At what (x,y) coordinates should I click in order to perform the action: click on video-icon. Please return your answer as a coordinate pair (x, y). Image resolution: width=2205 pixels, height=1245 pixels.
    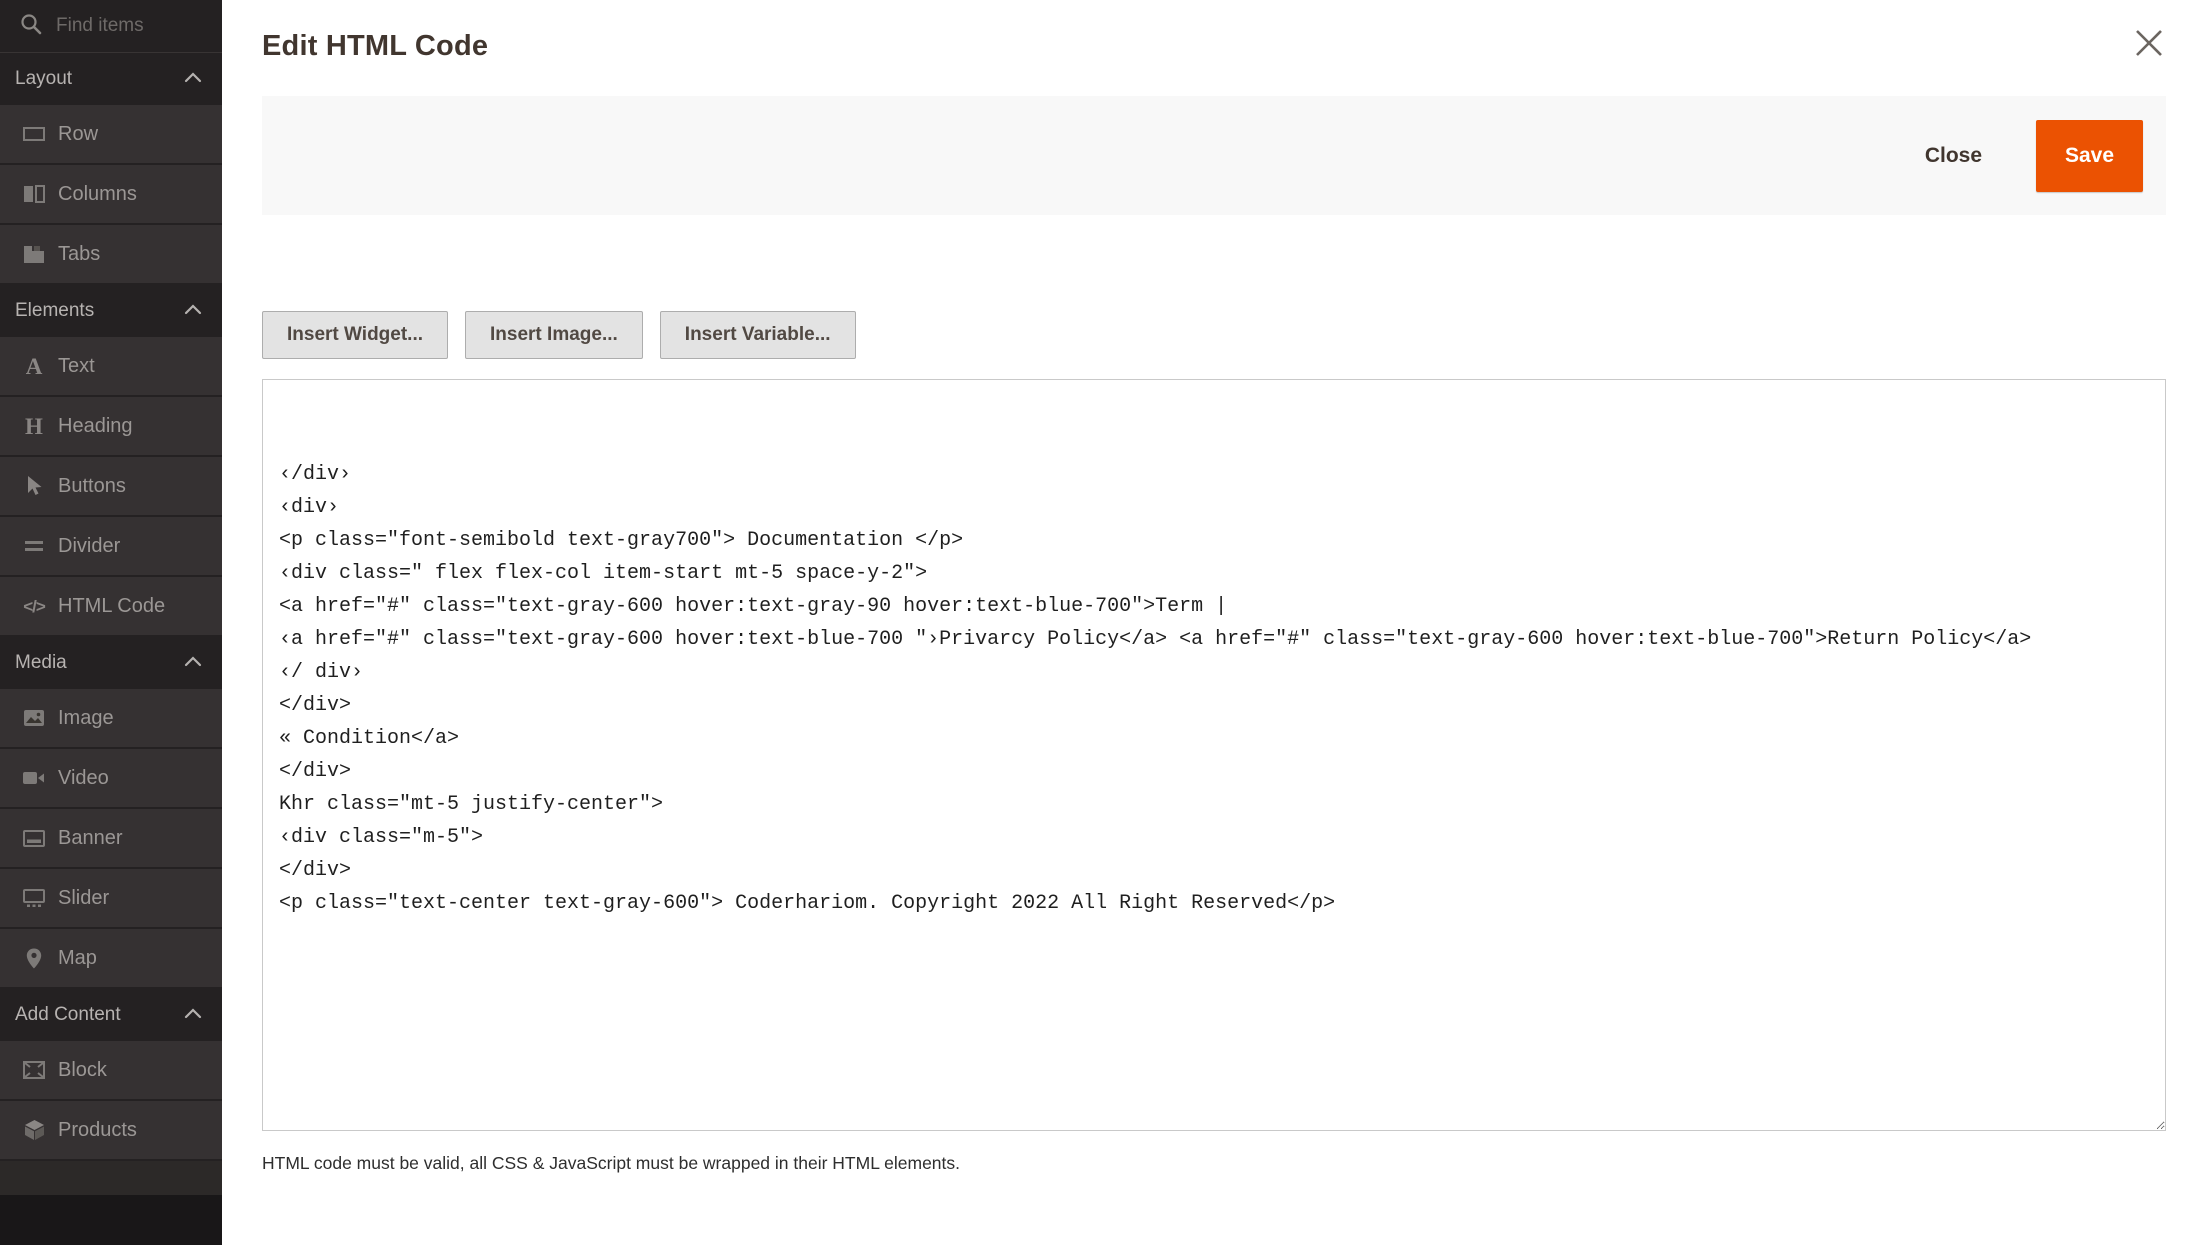
    Looking at the image, I should click on (34, 778).